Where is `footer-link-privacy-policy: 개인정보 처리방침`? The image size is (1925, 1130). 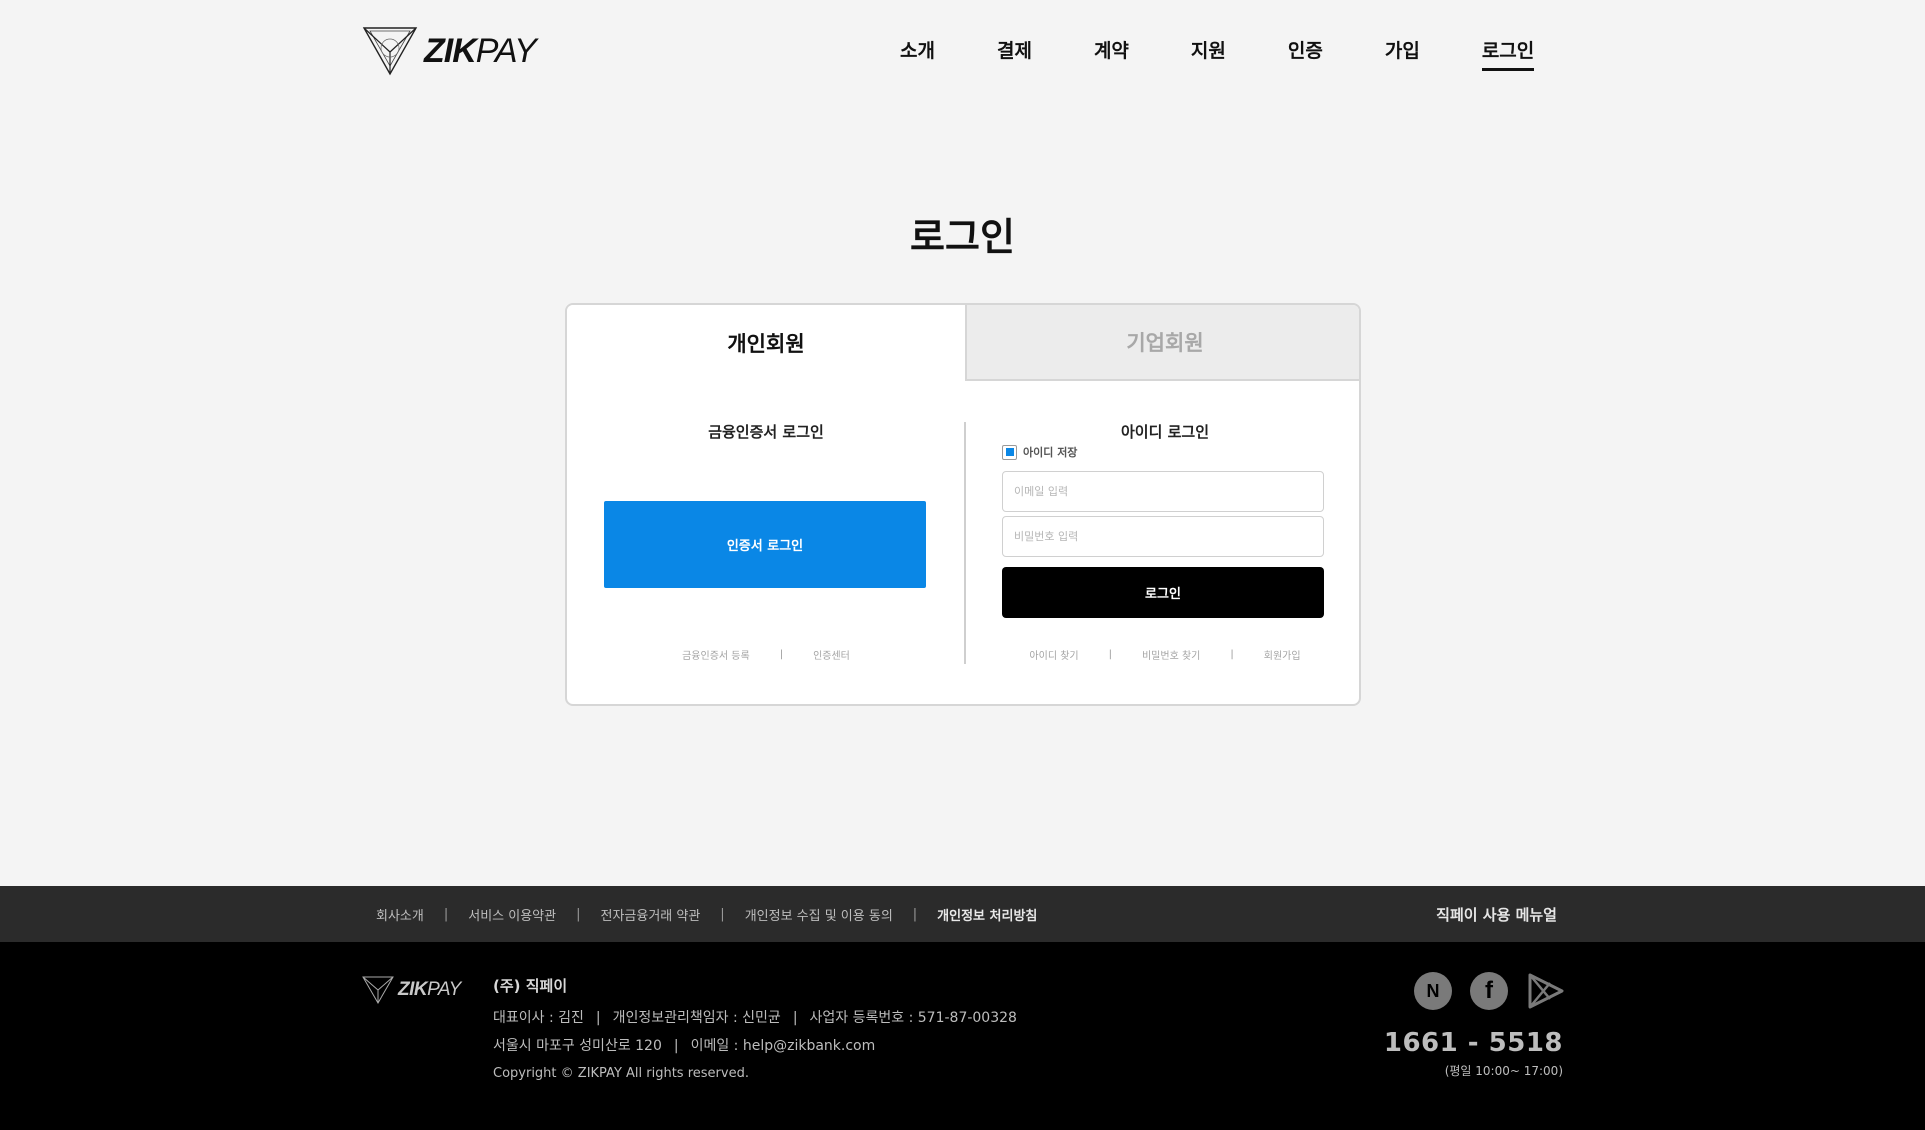 footer-link-privacy-policy: 개인정보 처리방침 is located at coordinates (987, 914).